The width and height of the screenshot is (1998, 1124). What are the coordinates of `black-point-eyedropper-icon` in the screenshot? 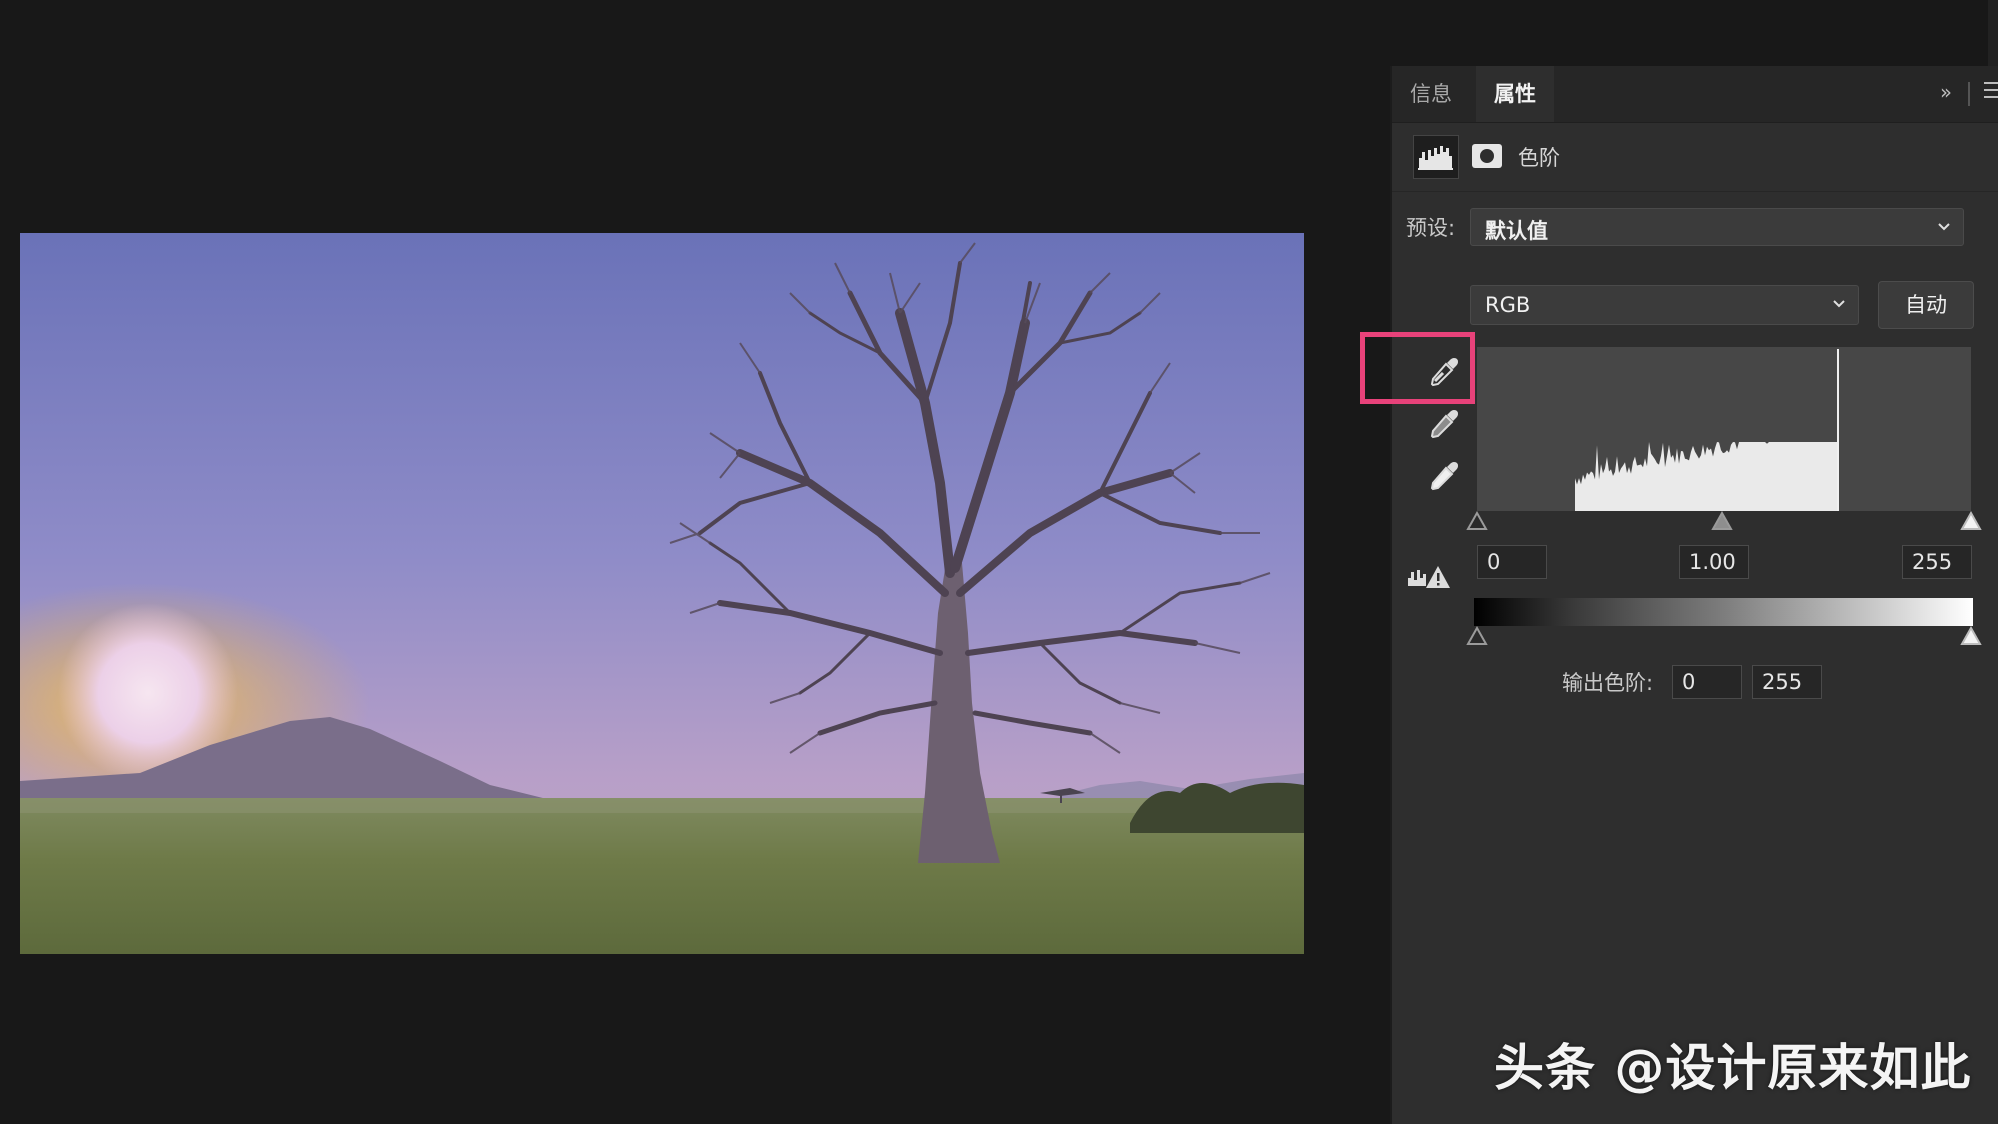 It's located at (1445, 371).